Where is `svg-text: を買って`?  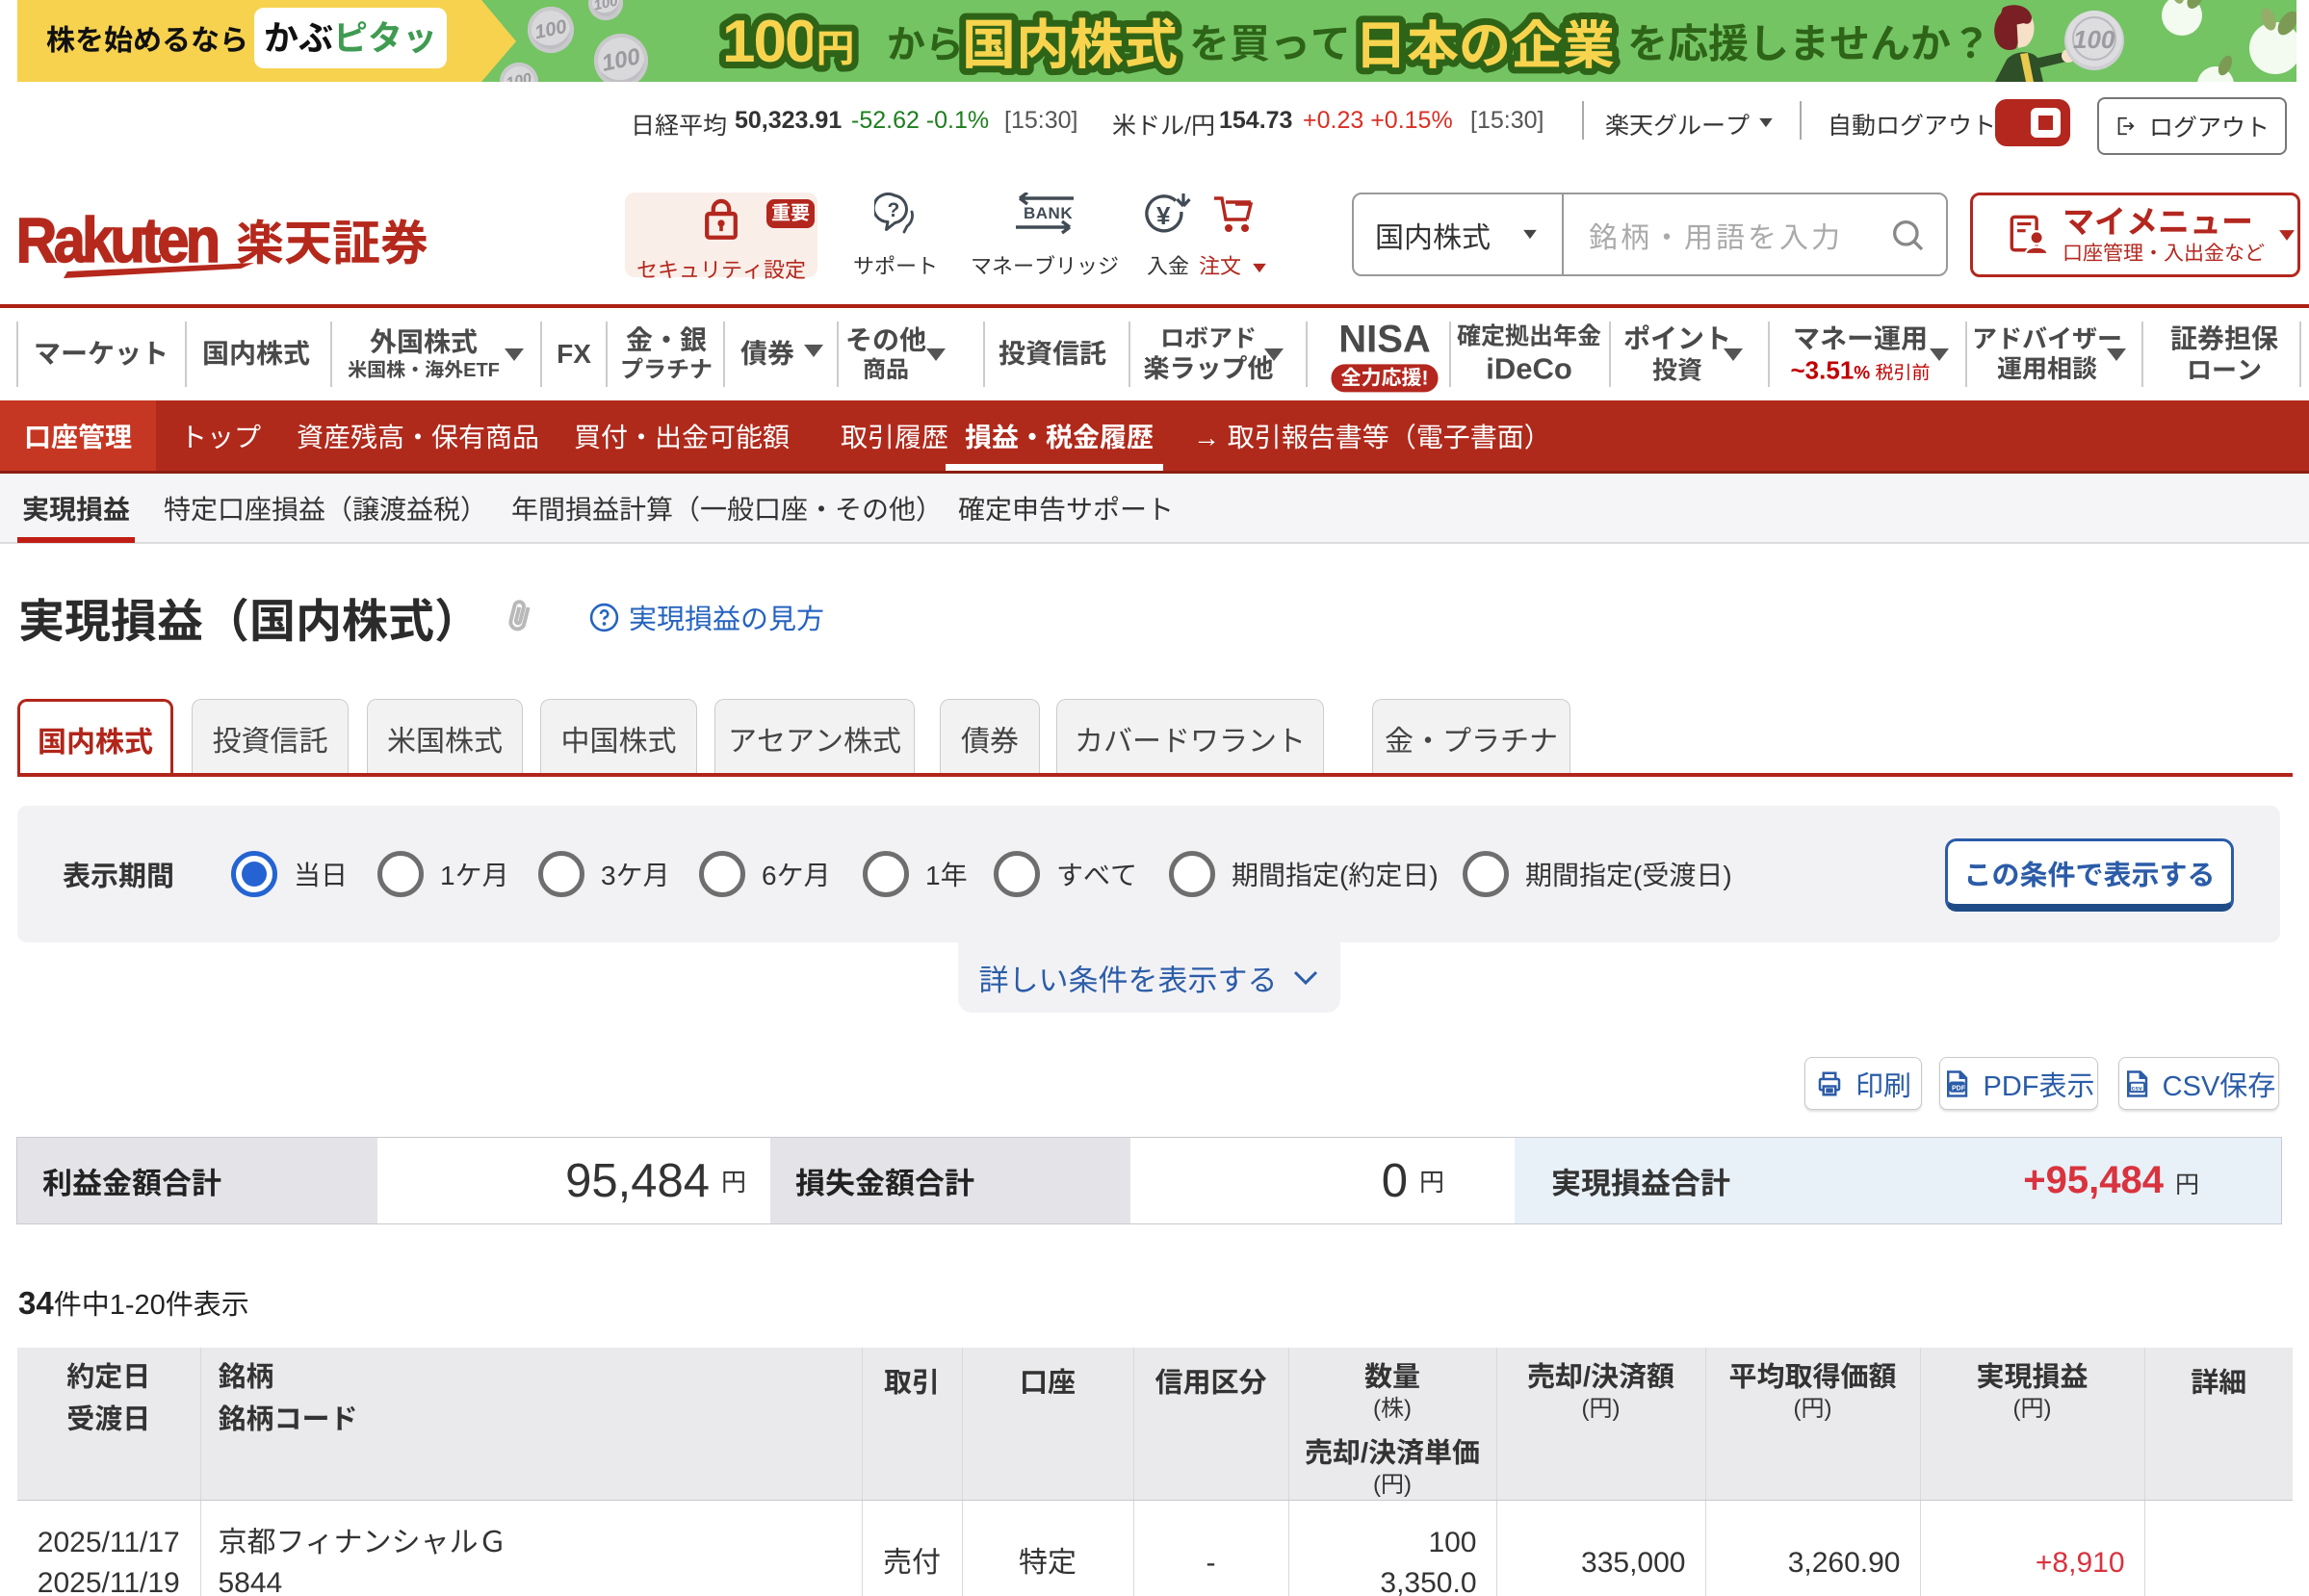
svg-text: を買って is located at coordinates (1270, 43).